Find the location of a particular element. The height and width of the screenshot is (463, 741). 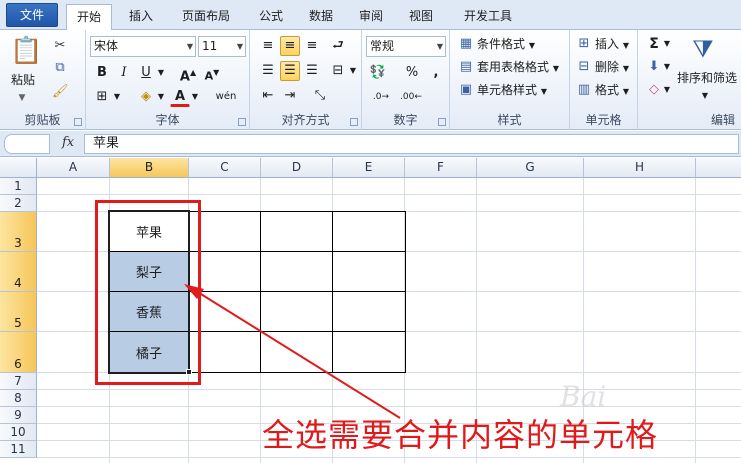

group-label-editing: 编辑 is located at coordinates (722, 120).